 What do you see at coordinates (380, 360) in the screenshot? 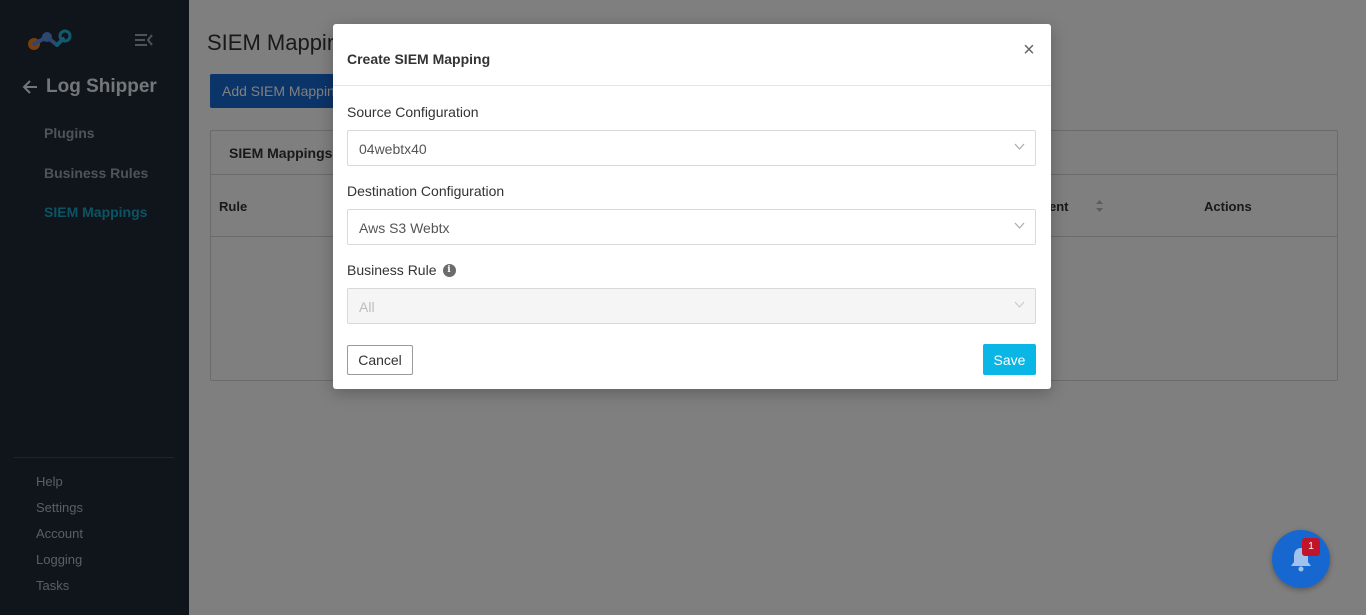
I see `cancel-button: Cancel` at bounding box center [380, 360].